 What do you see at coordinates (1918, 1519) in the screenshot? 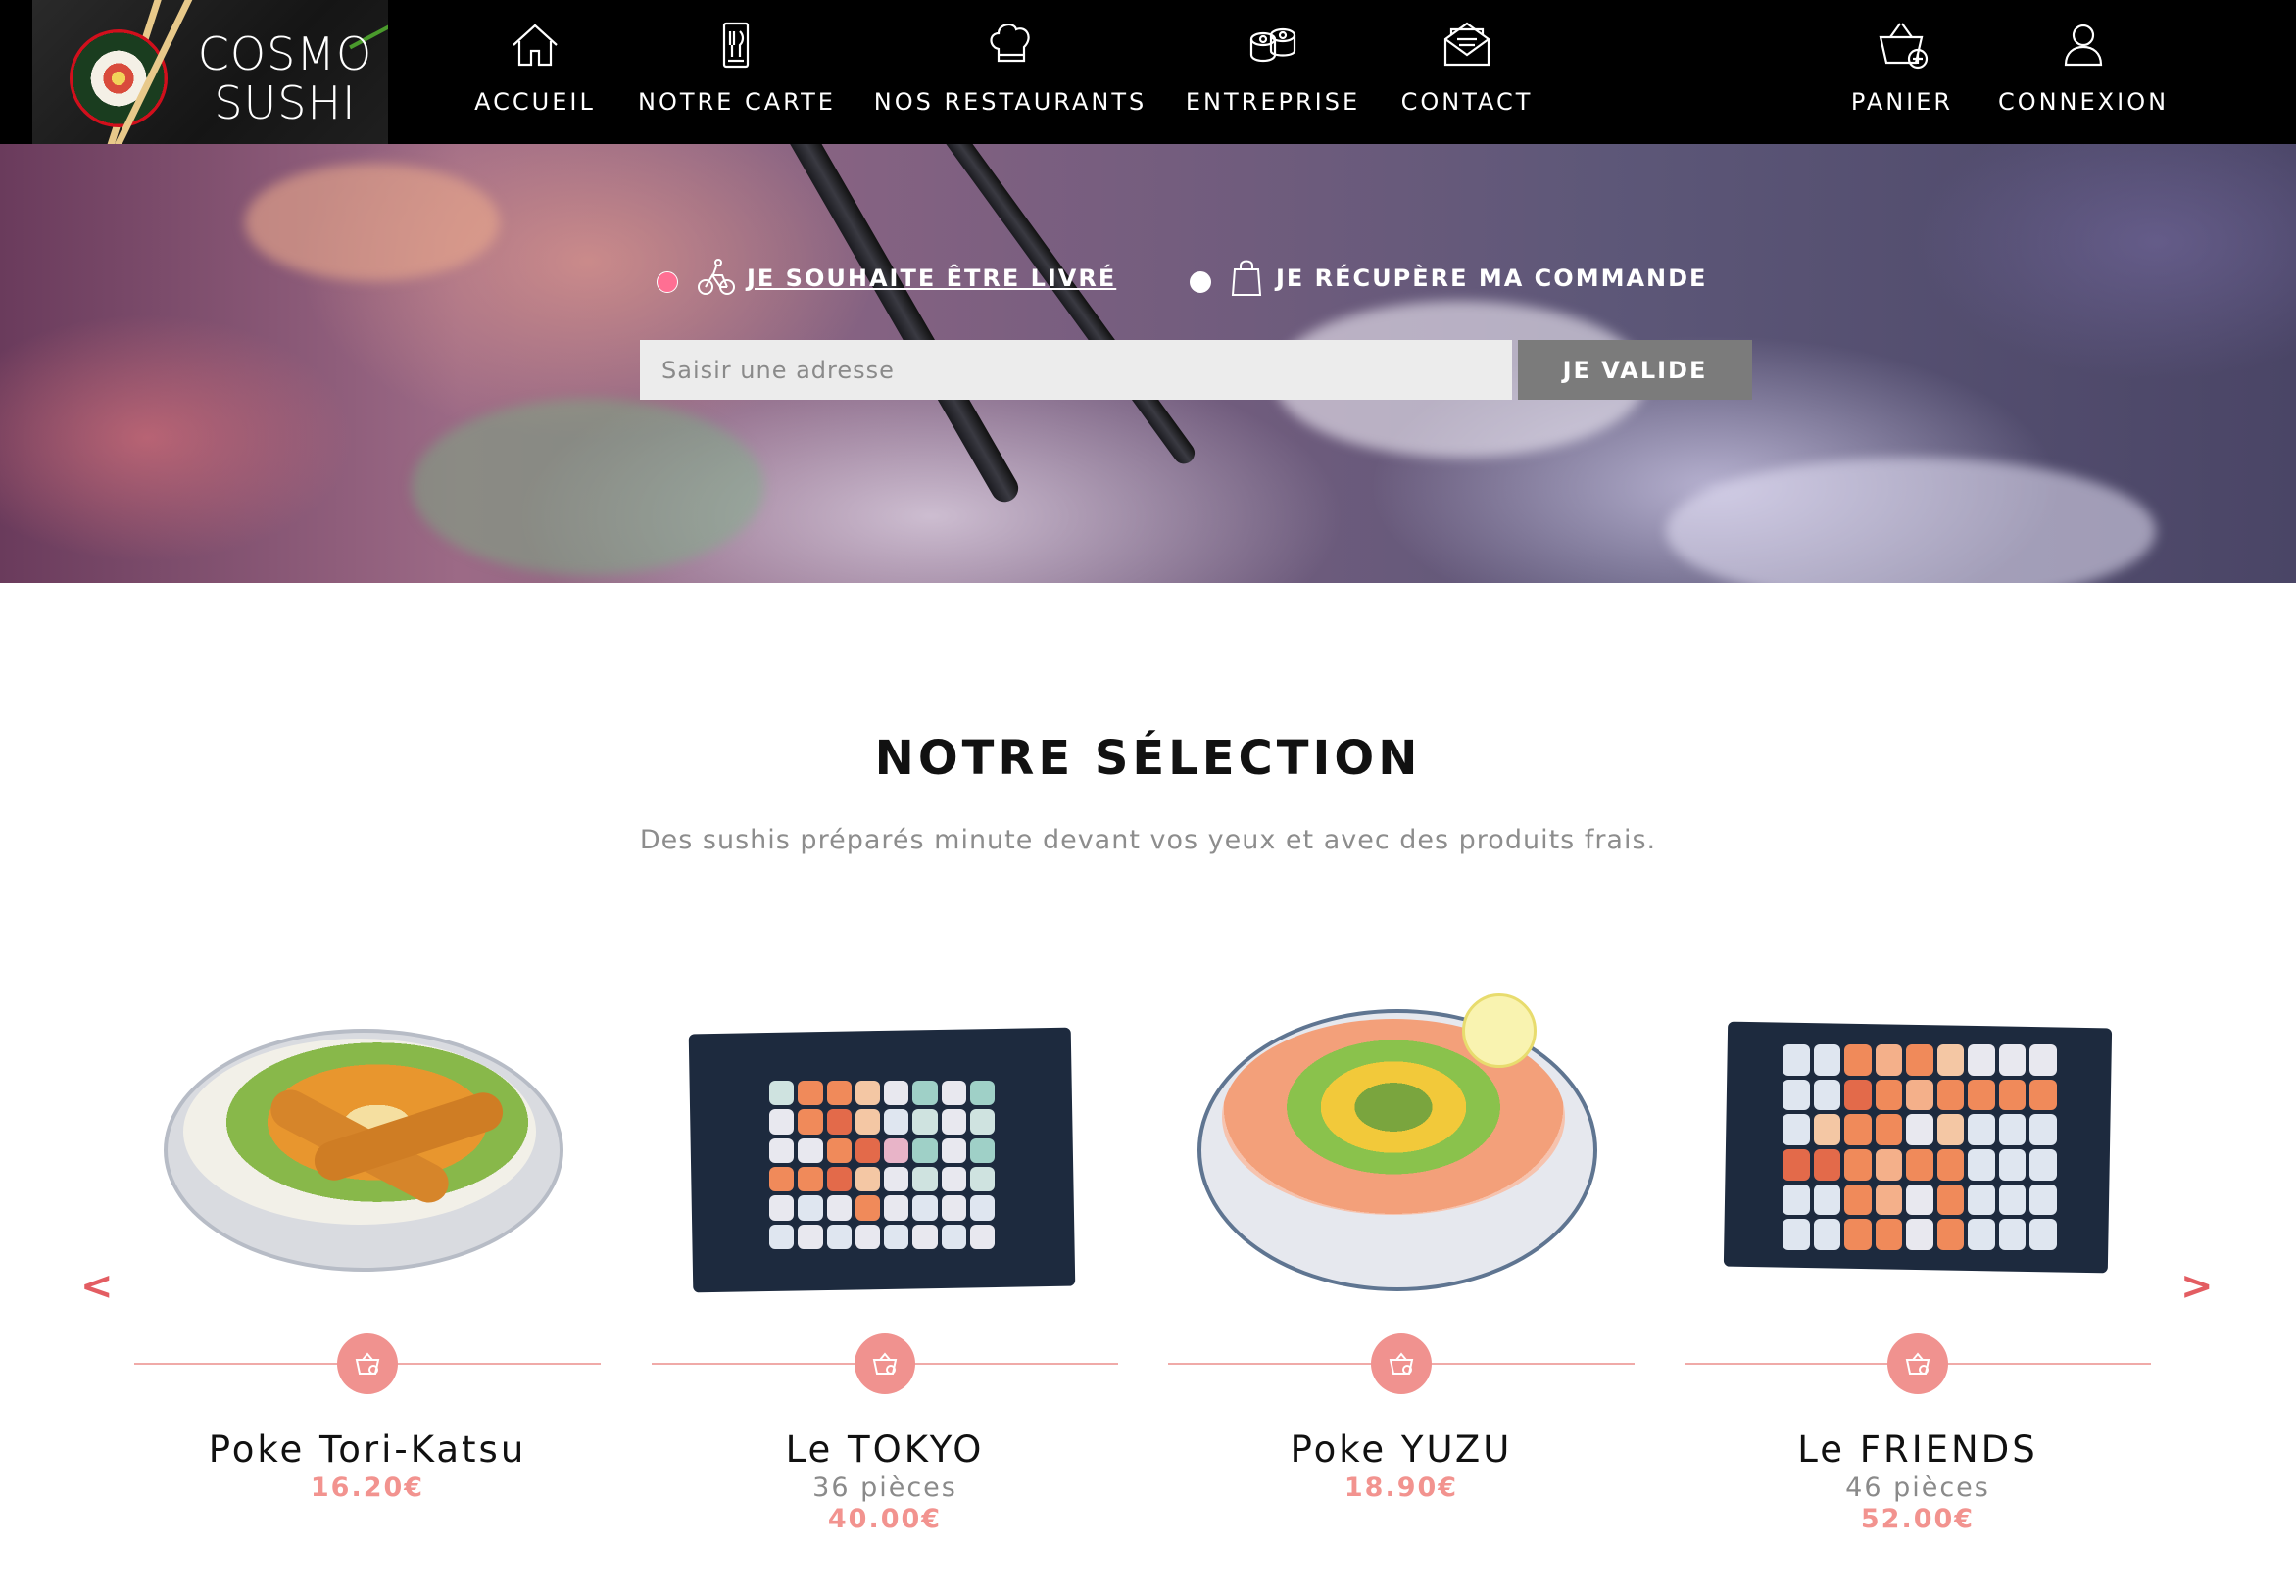
I see `product-price: 52.00€` at bounding box center [1918, 1519].